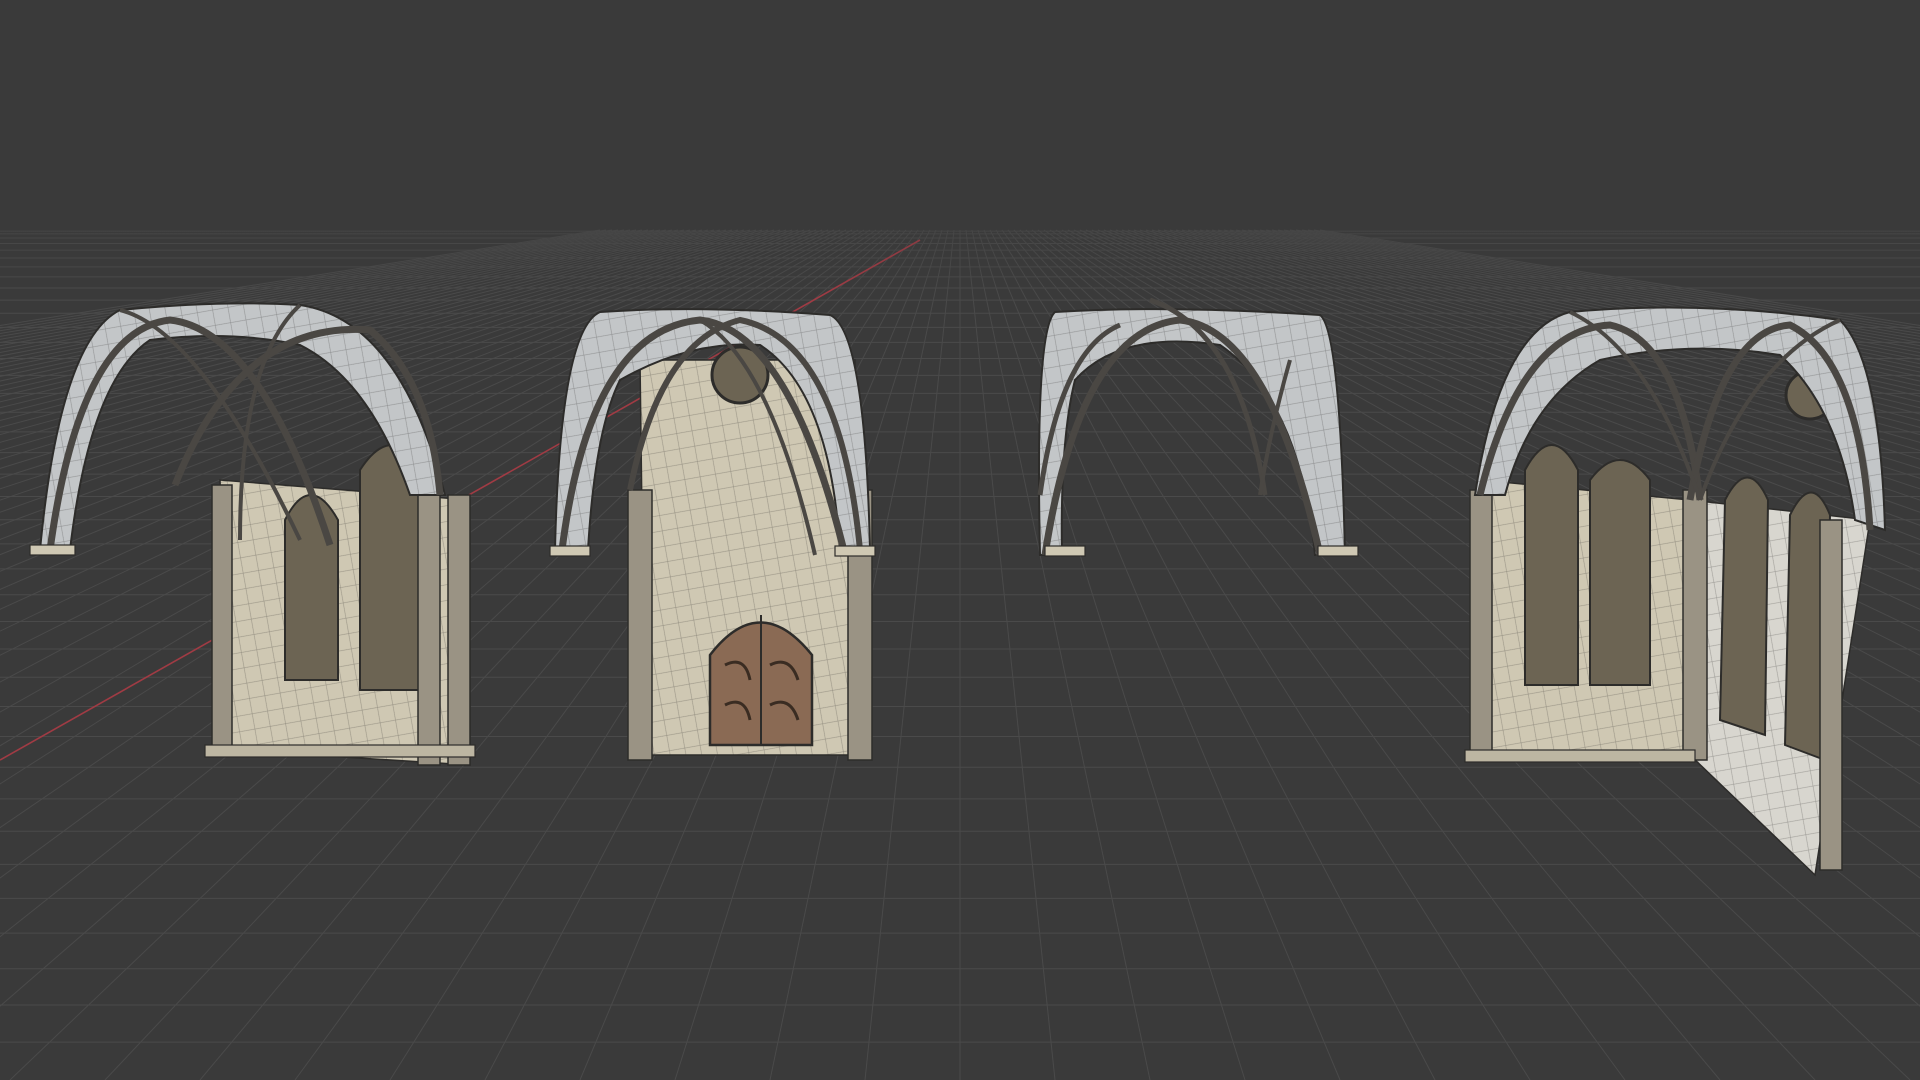 The width and height of the screenshot is (1920, 1080). I want to click on vault-bay-with-door, so click(712, 534).